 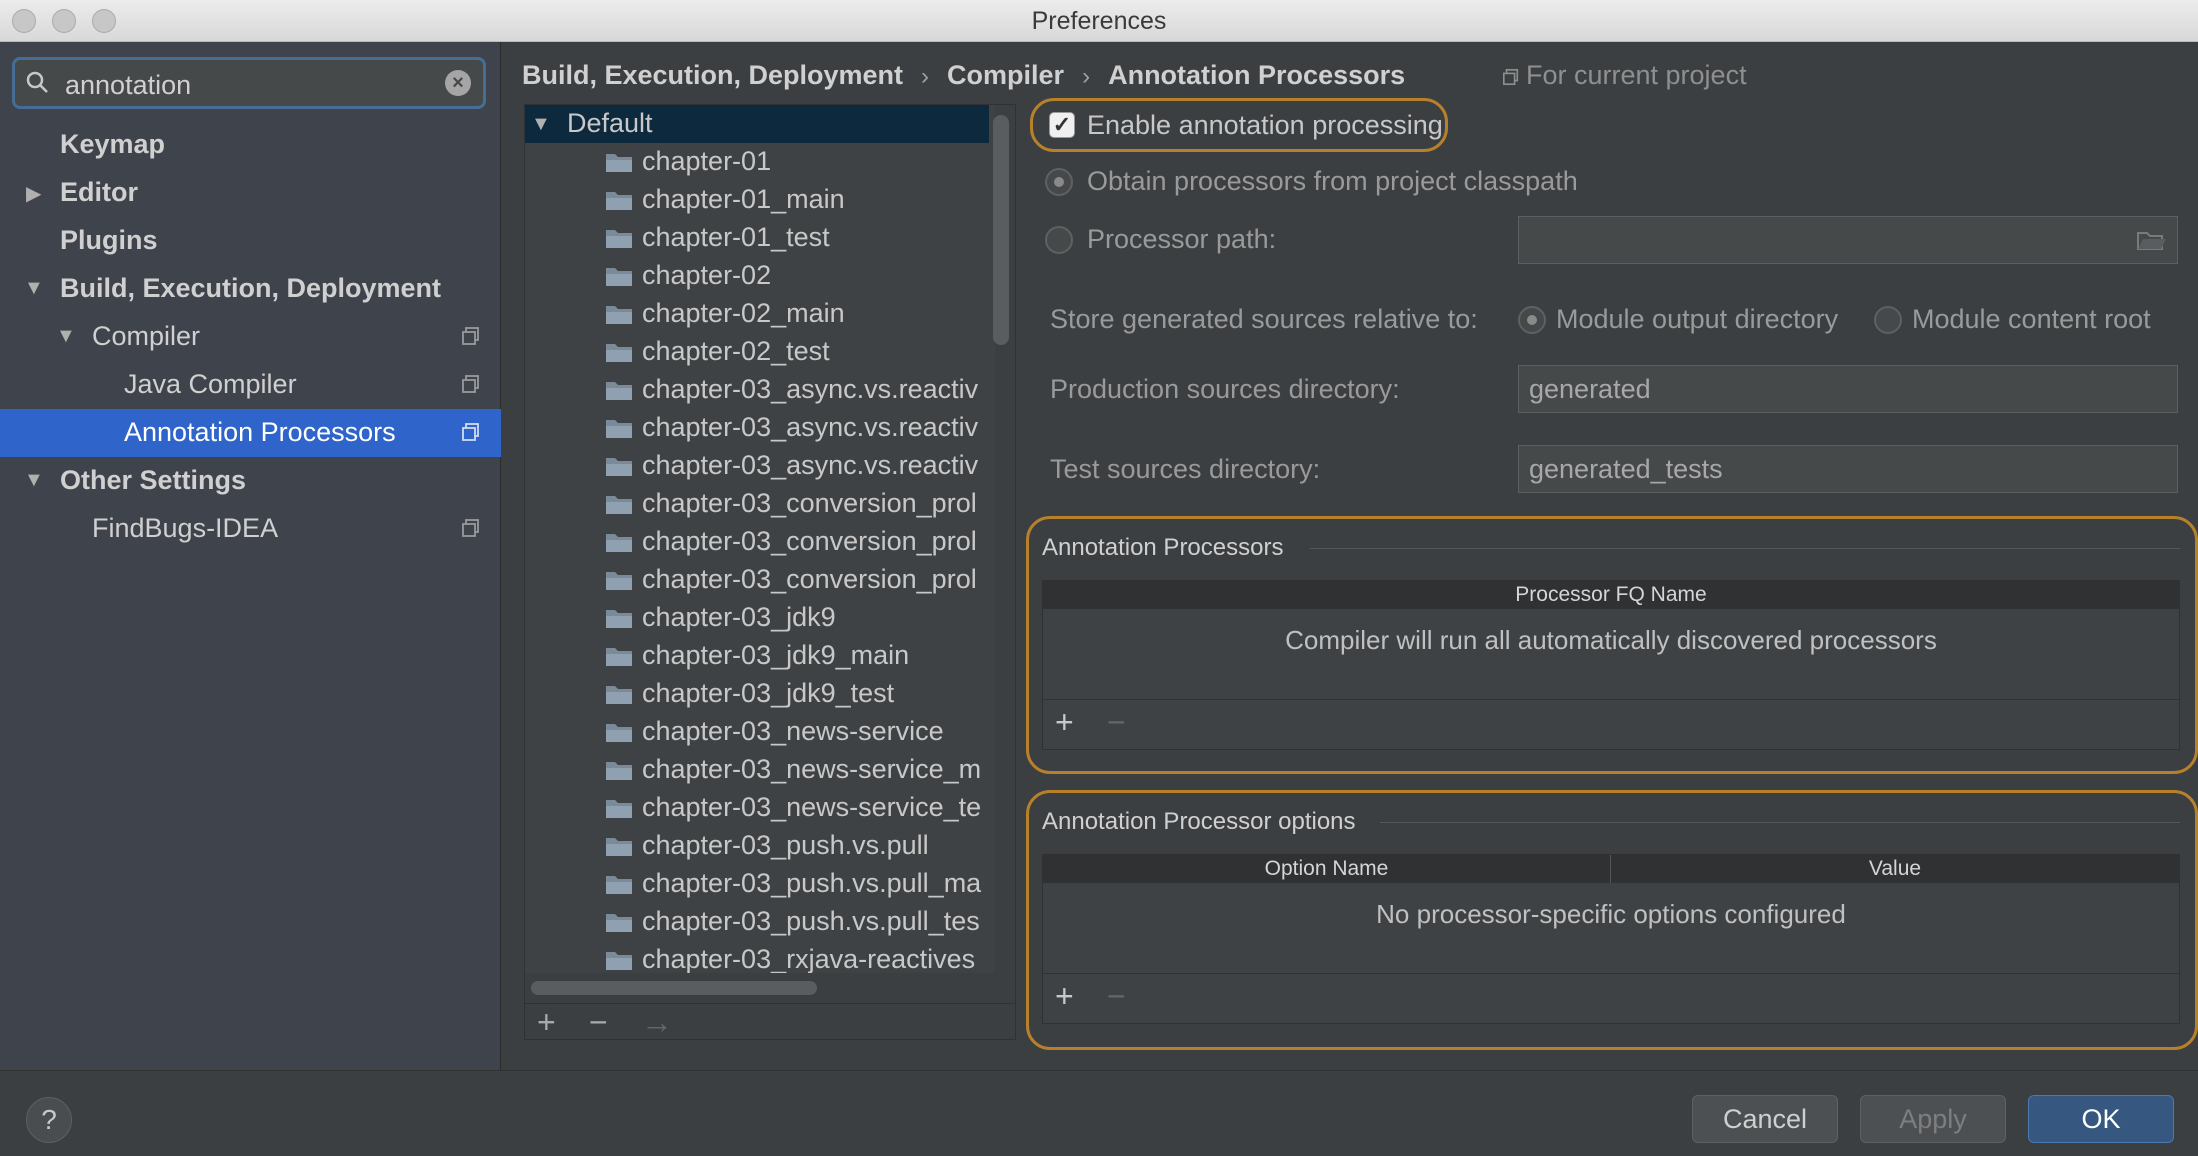 I want to click on processor-path-field, so click(x=1848, y=240).